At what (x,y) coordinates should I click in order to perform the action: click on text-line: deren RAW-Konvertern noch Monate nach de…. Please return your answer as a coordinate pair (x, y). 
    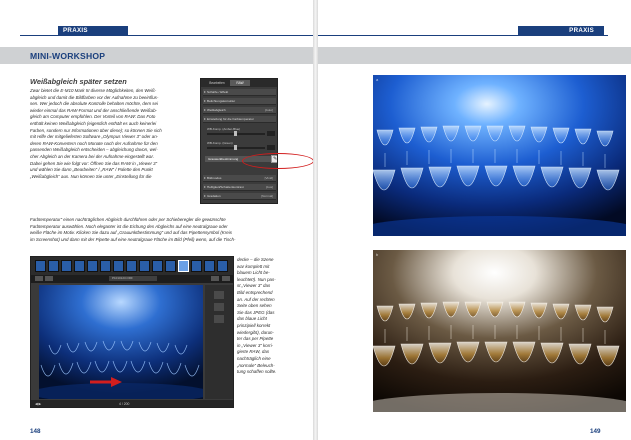
    Looking at the image, I should click on (94, 143).